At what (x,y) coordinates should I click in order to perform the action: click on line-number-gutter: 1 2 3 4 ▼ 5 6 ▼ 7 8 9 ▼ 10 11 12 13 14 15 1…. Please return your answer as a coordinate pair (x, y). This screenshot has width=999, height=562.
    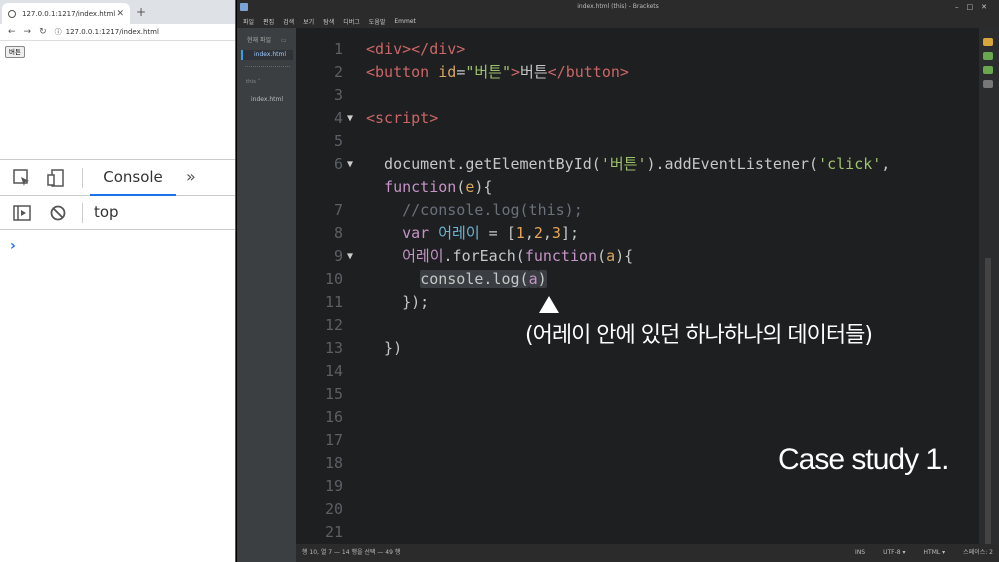
    Looking at the image, I should click on (328, 291).